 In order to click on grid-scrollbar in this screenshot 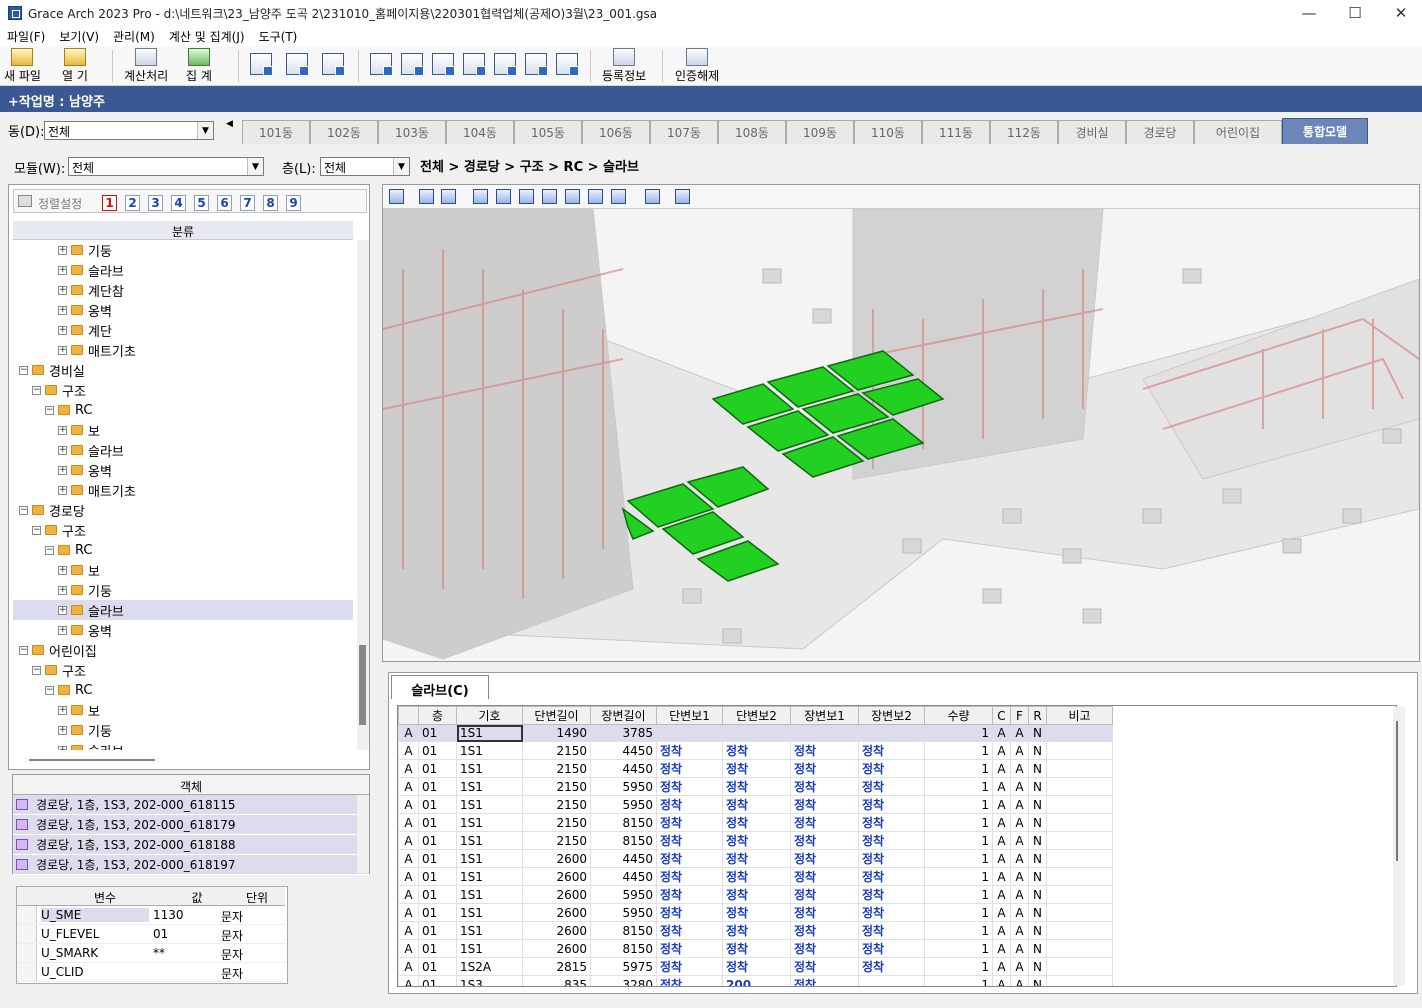, I will do `click(1399, 846)`.